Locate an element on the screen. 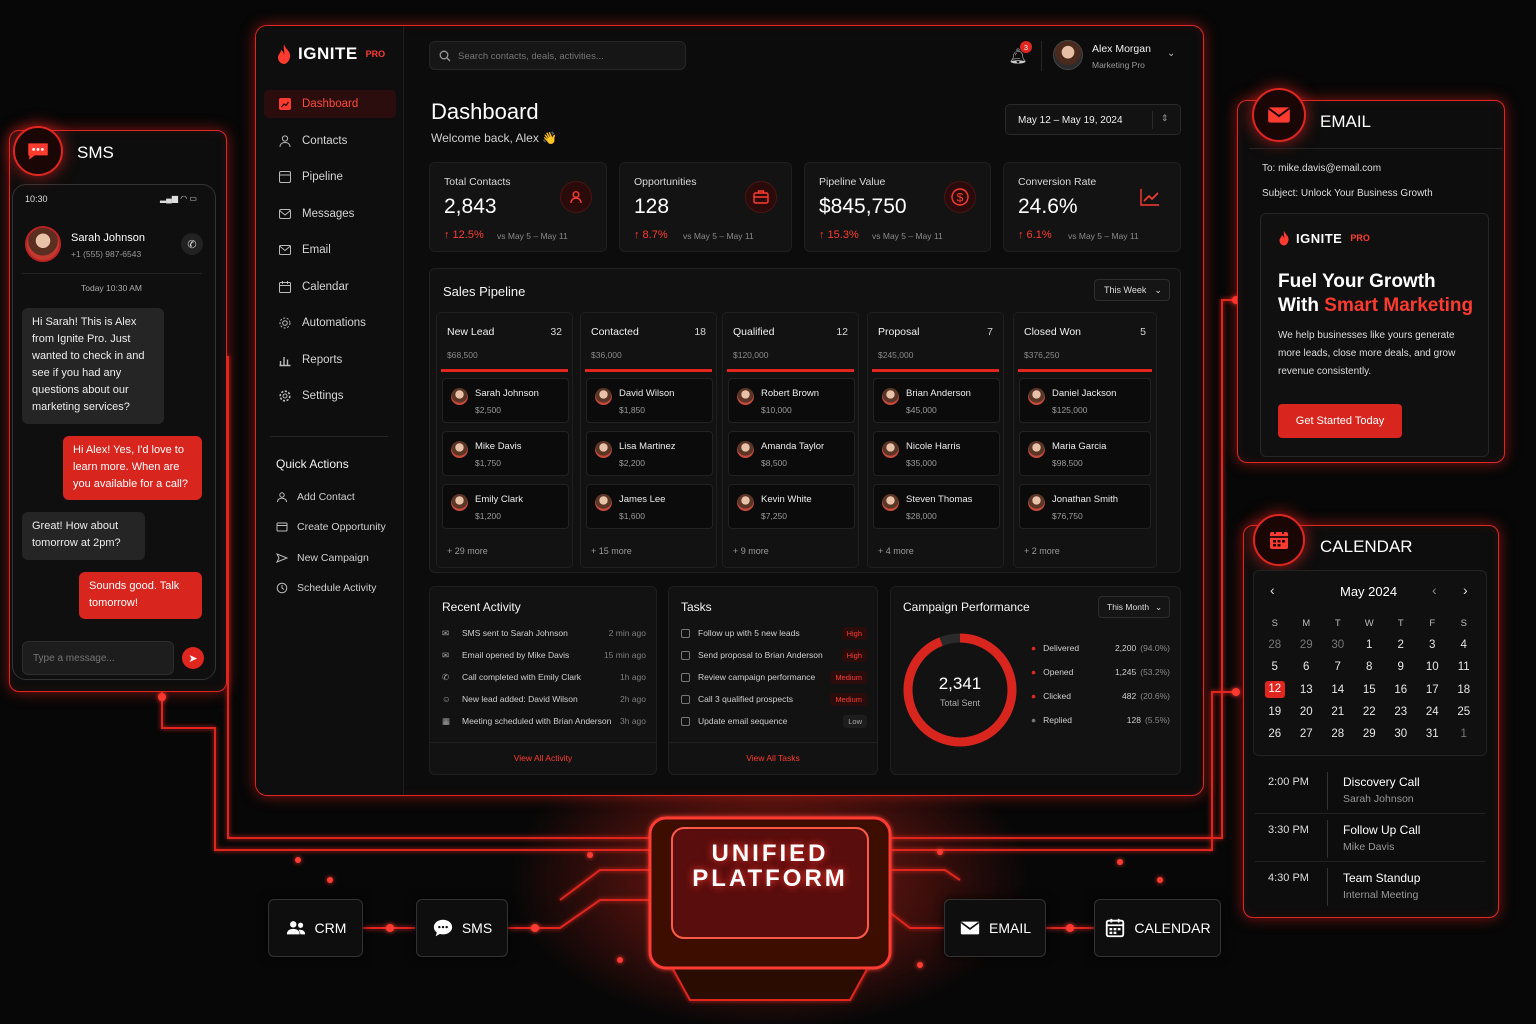 This screenshot has width=1536, height=1024. quick-action-new-campaign: New Campaign is located at coordinates (322, 558).